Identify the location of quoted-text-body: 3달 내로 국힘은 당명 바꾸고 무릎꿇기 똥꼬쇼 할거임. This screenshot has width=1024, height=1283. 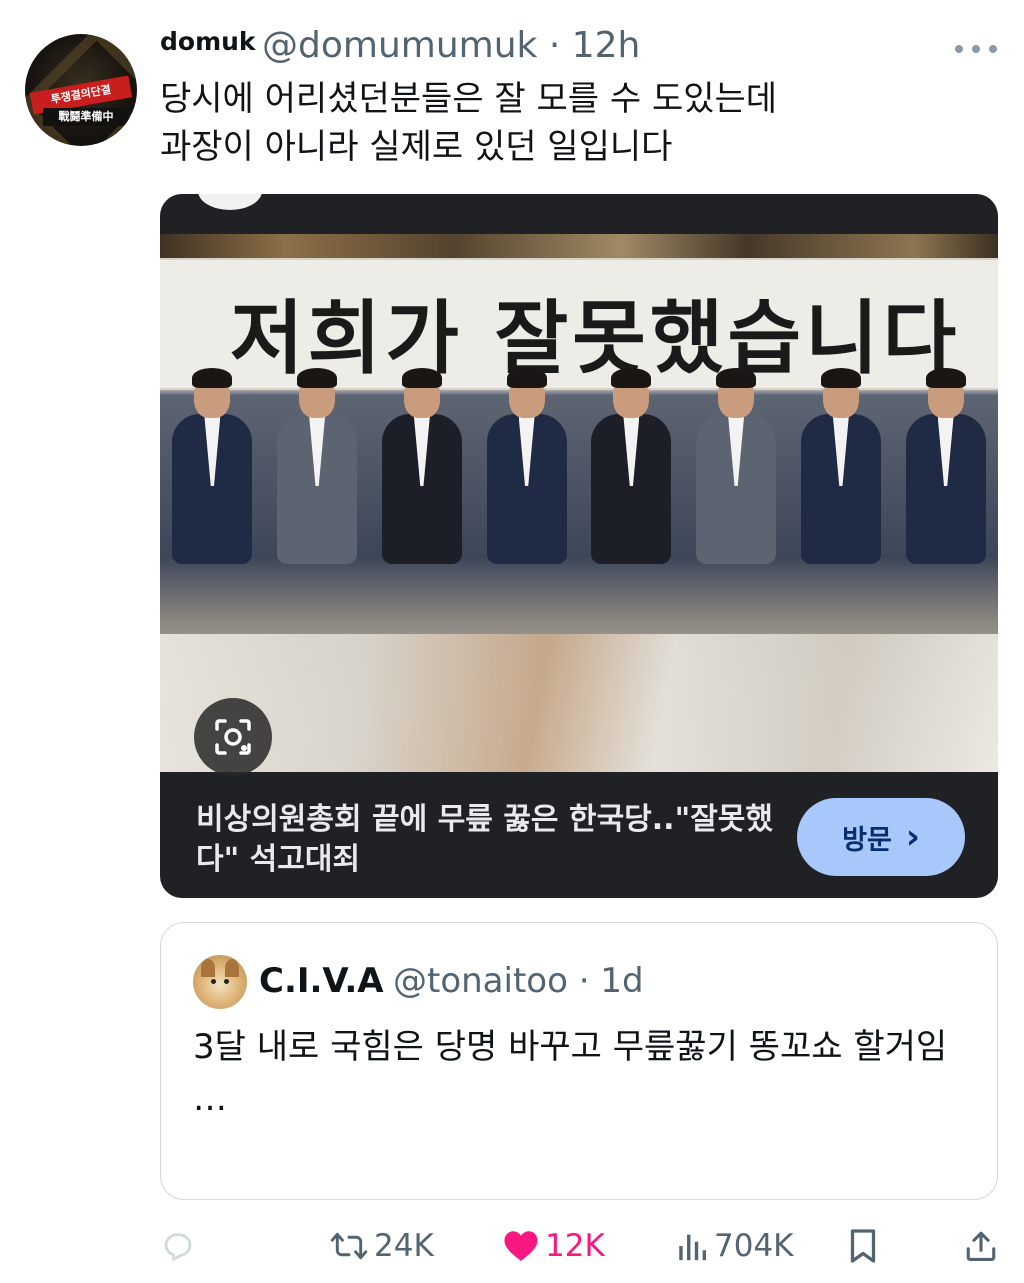
(570, 1047).